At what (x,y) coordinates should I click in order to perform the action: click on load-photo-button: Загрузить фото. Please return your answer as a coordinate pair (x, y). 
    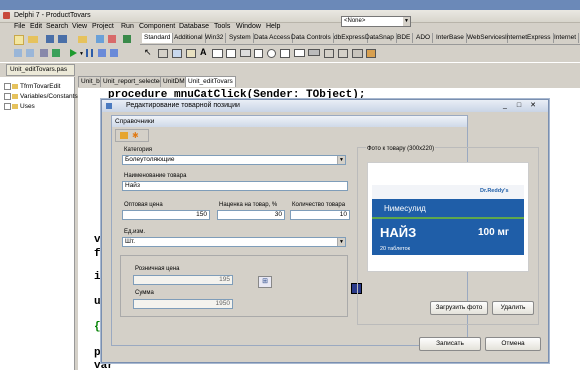
    Looking at the image, I should click on (459, 308).